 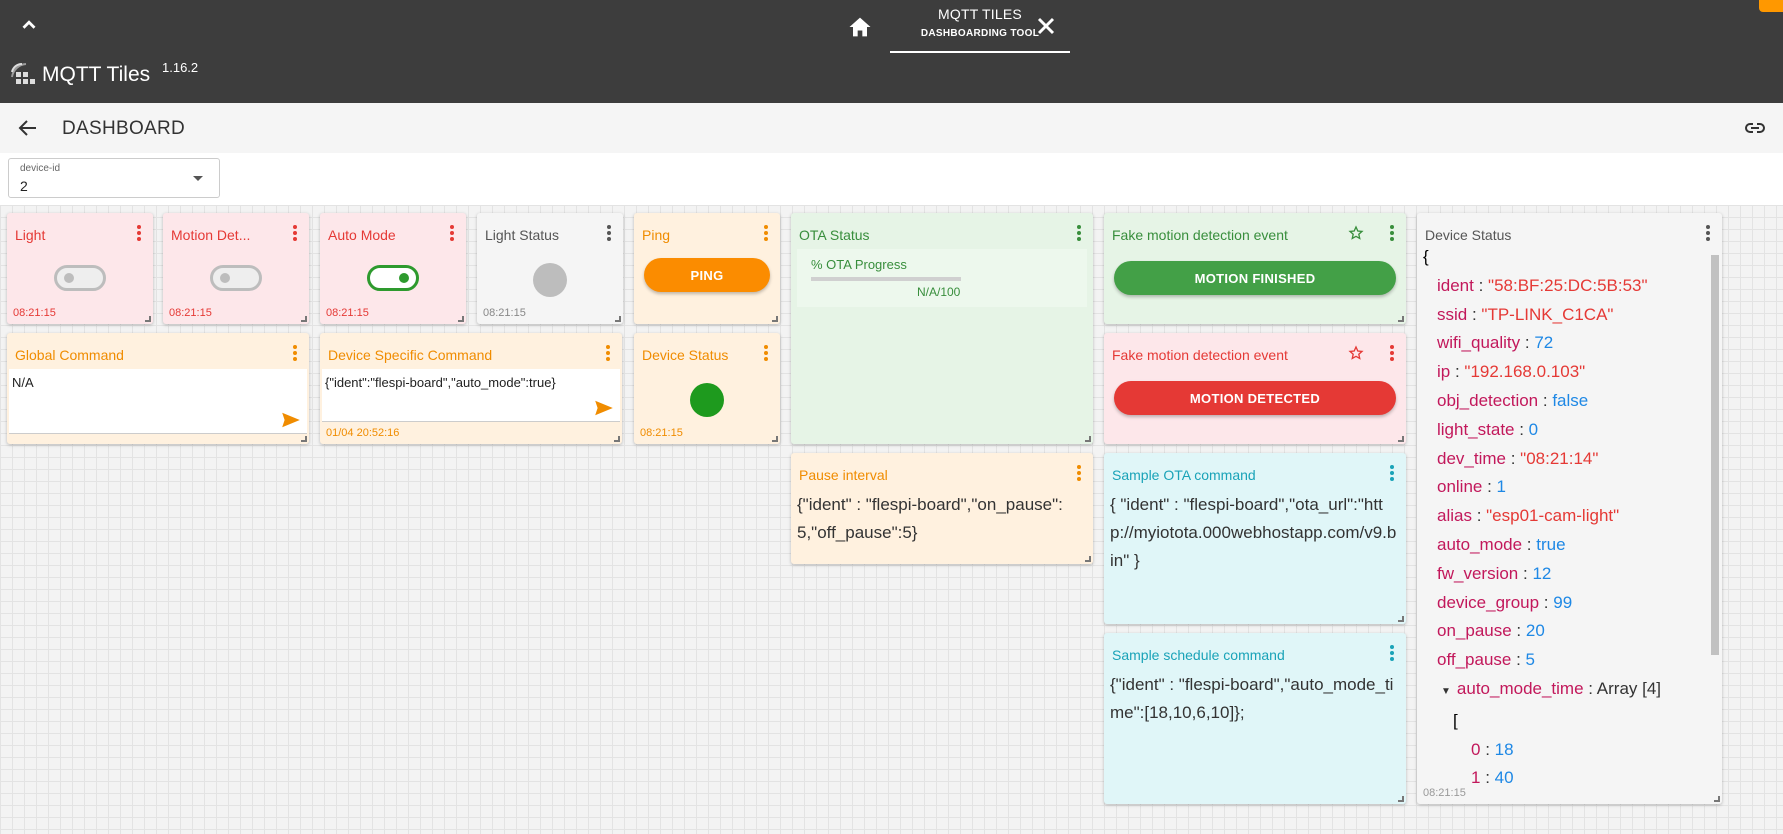 I want to click on scrollbar, so click(x=1715, y=518).